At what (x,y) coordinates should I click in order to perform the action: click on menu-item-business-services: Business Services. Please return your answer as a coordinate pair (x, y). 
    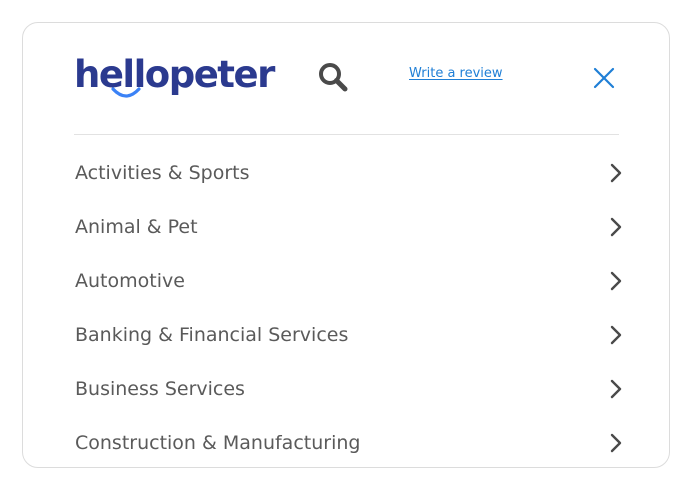
    Looking at the image, I should click on (348, 389).